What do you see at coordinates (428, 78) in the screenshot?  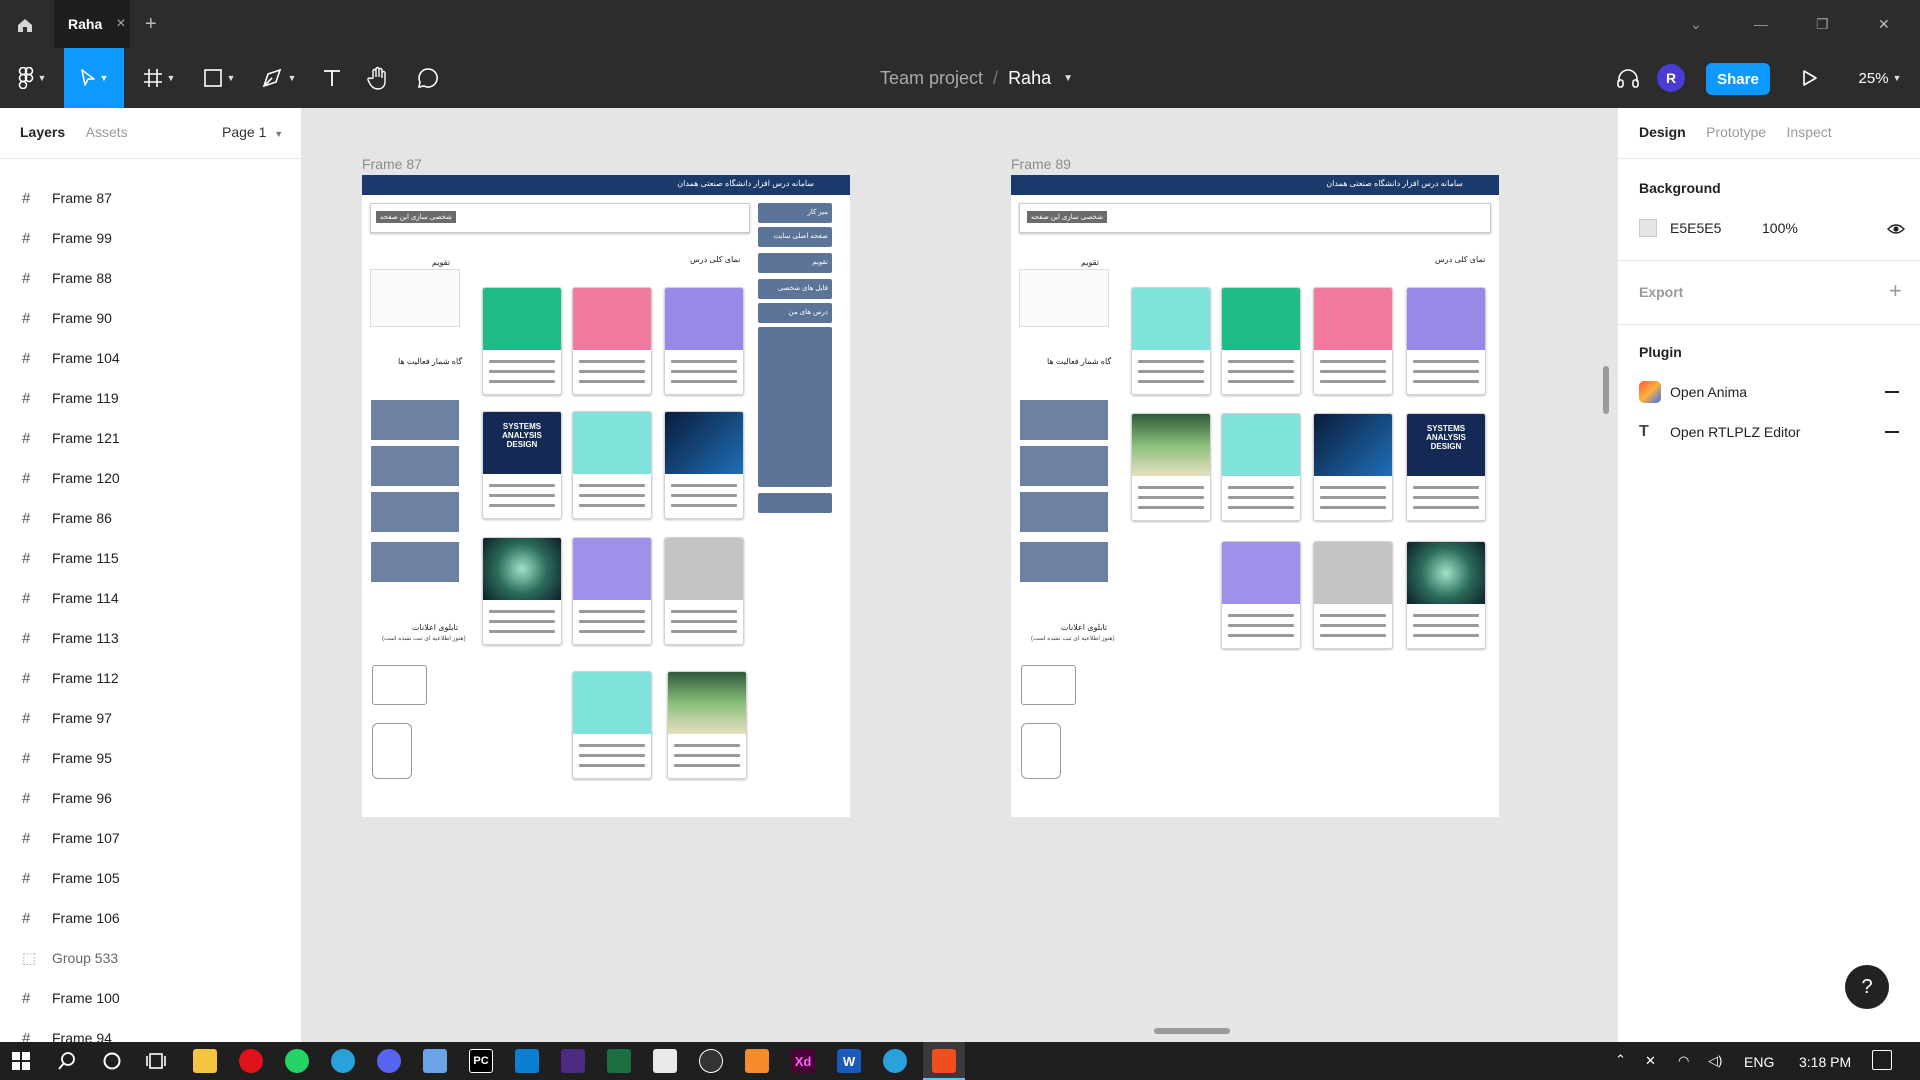 I see `comment-tool-button` at bounding box center [428, 78].